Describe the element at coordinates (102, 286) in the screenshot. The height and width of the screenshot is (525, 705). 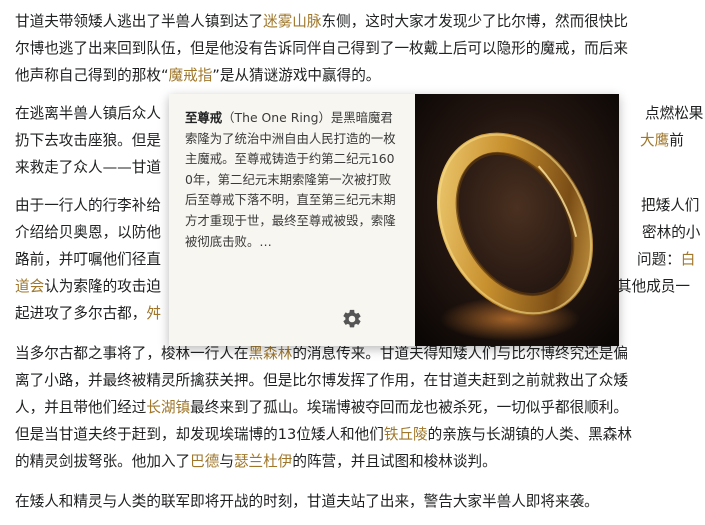
I see `text: 认为索隆的攻击迫` at that location.